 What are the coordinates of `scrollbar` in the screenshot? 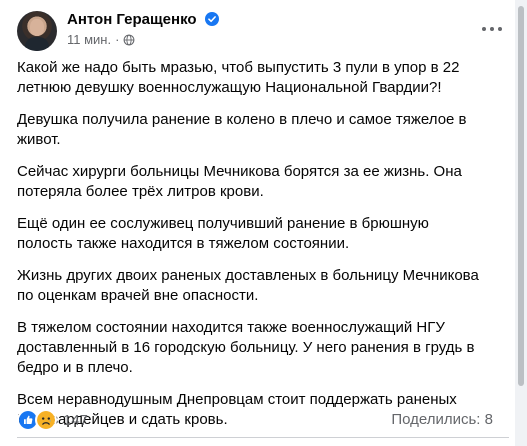 It's located at (521, 223).